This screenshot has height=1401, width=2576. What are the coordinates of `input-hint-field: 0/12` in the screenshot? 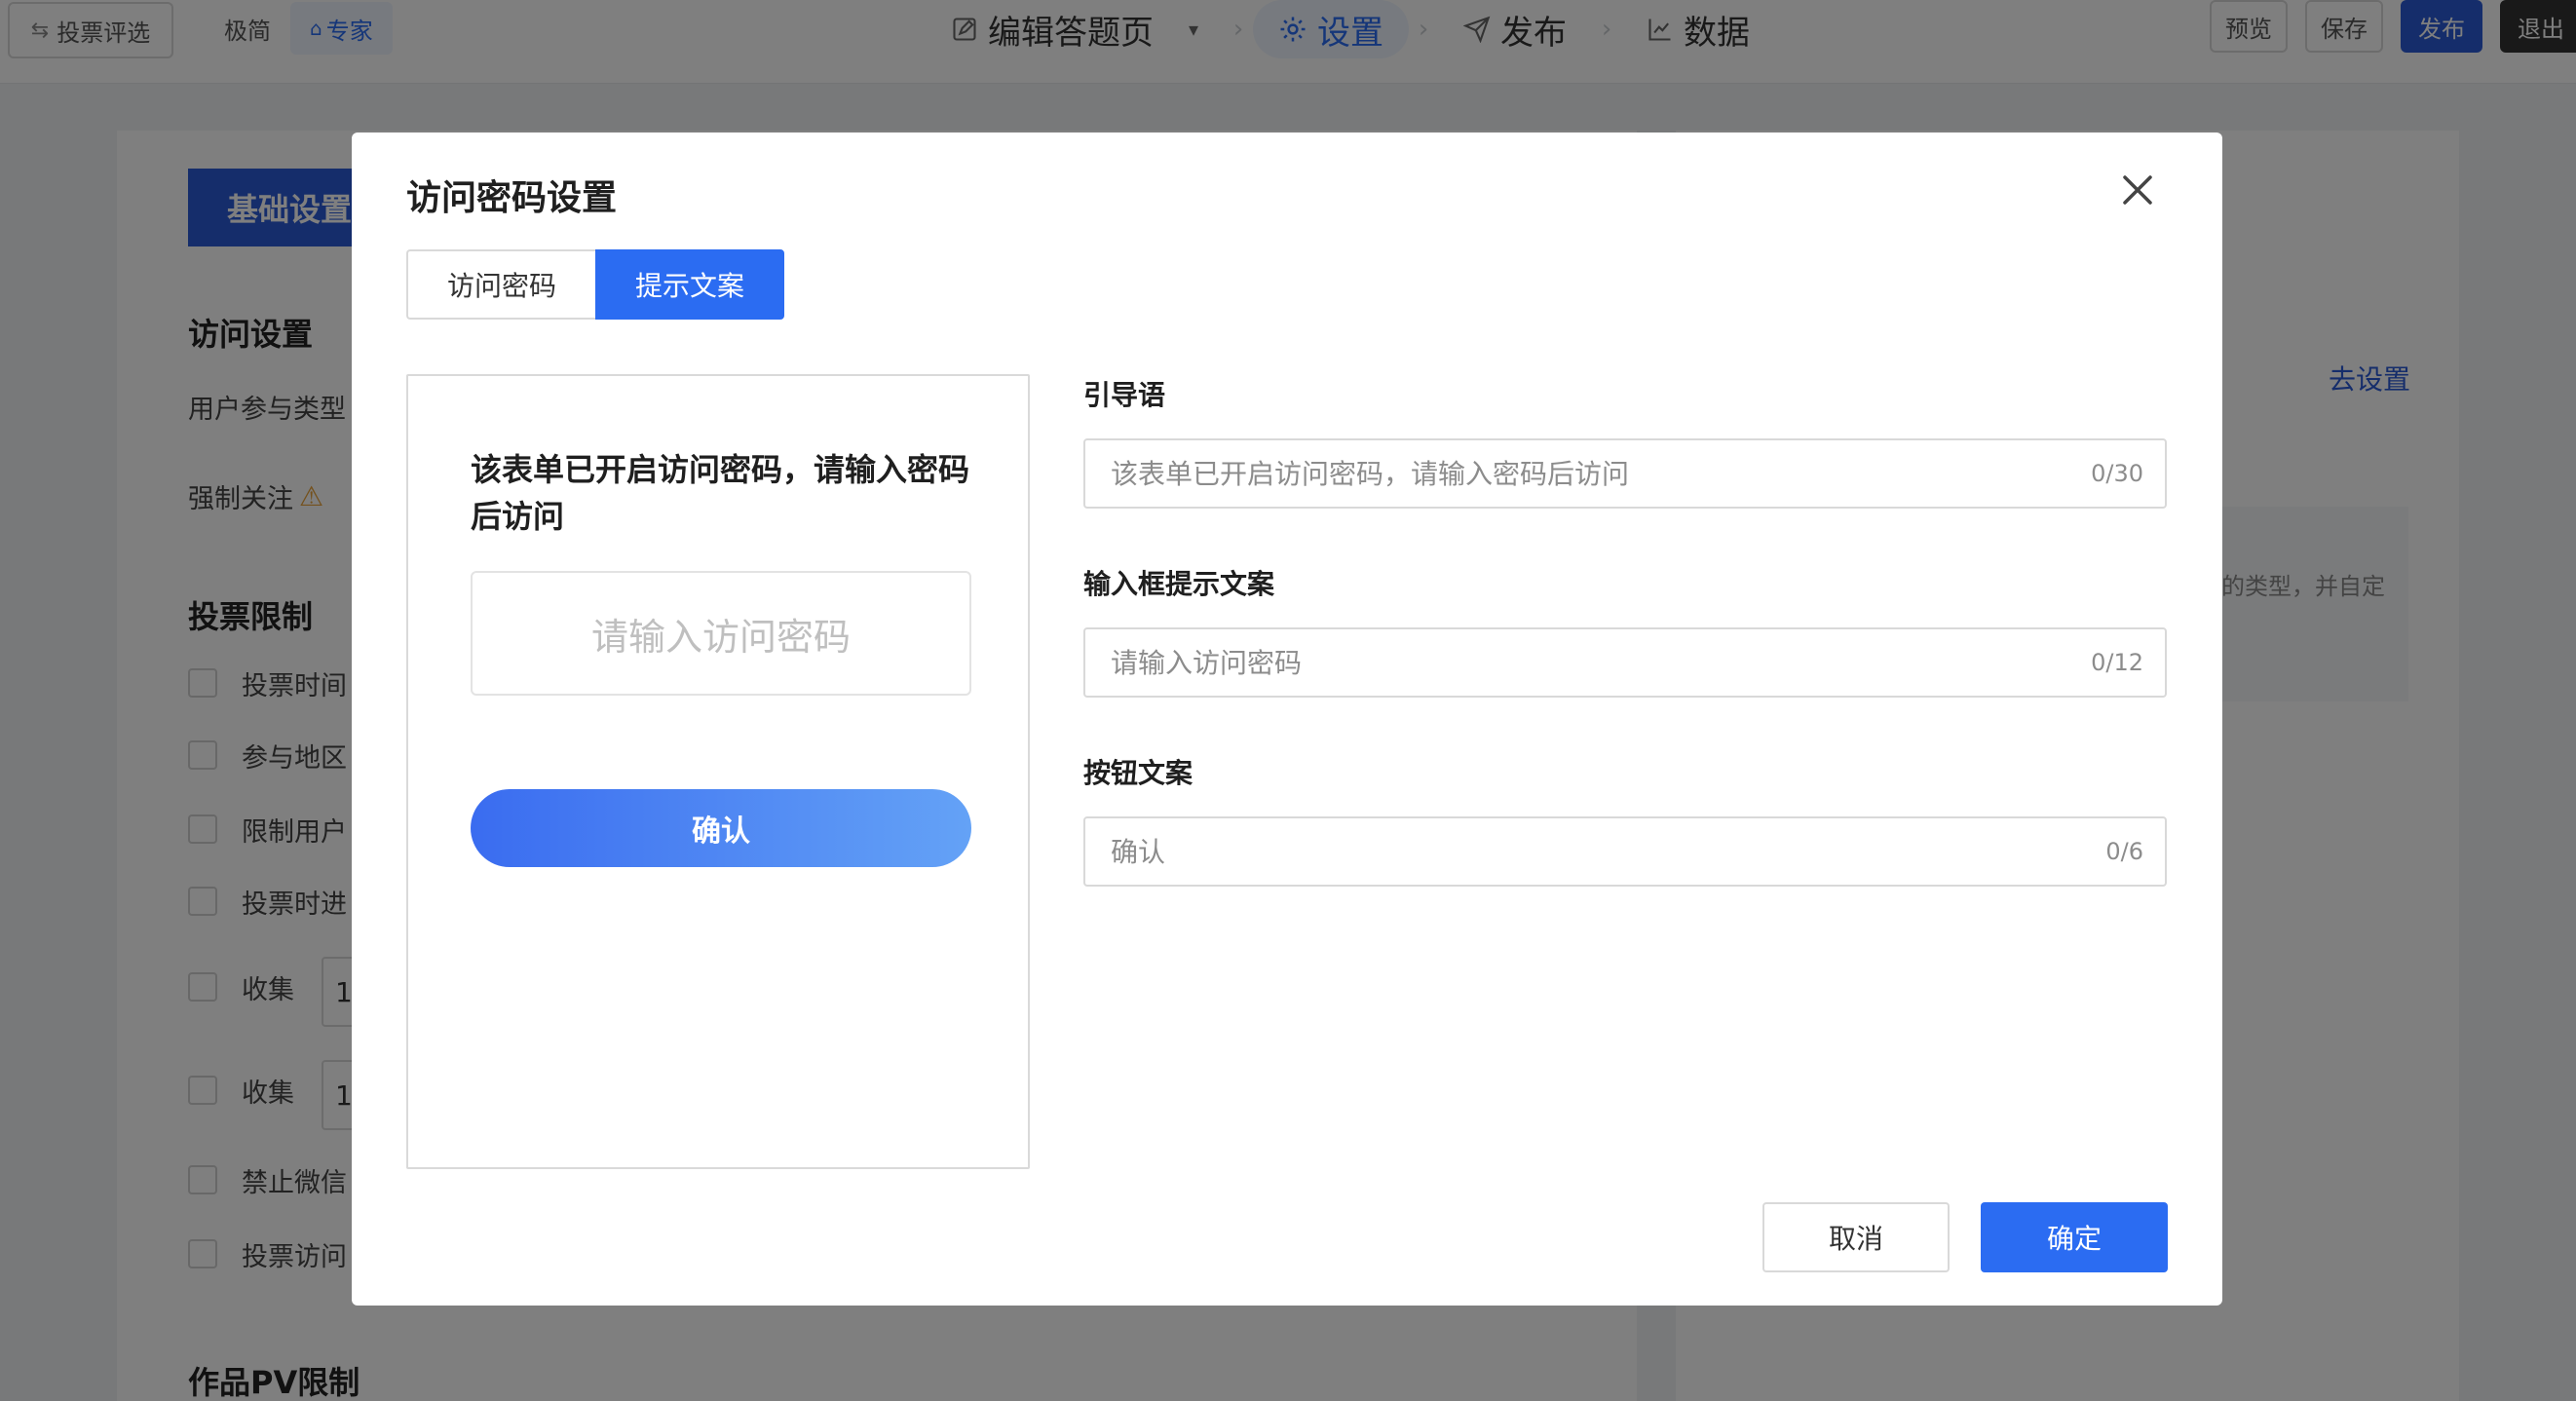 It's located at (1625, 662).